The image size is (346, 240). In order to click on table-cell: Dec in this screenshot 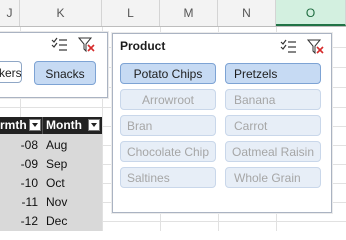, I will do `click(56, 221)`.